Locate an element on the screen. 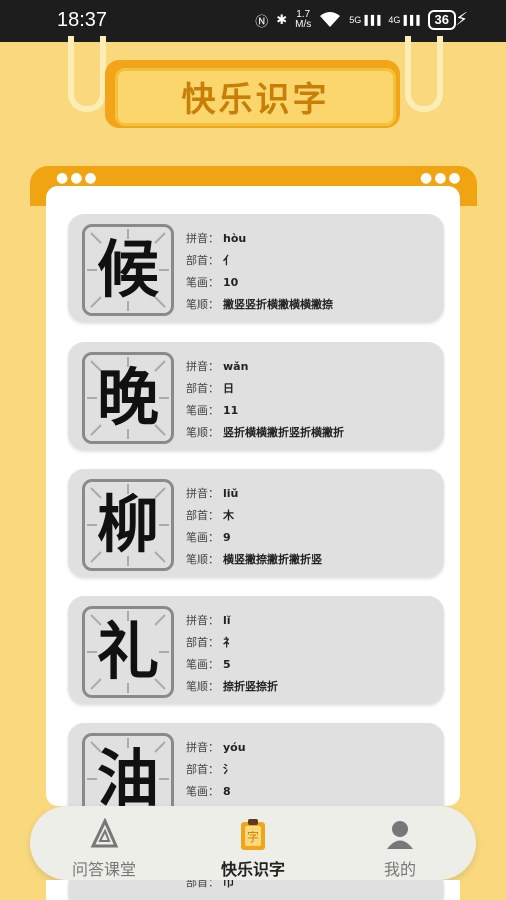 This screenshot has width=506, height=900. nav-item-mine: 我的 is located at coordinates (400, 849).